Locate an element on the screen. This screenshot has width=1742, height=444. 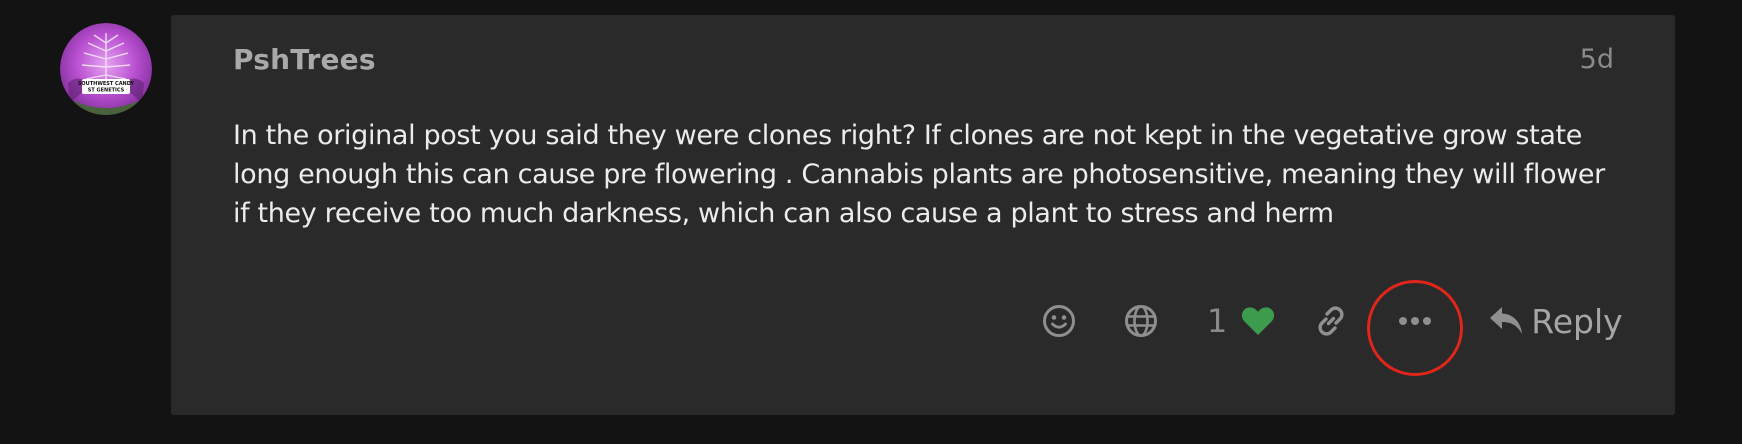
avatar-image: SOUTHWEST CANDY ST GENETICS is located at coordinates (106, 69).